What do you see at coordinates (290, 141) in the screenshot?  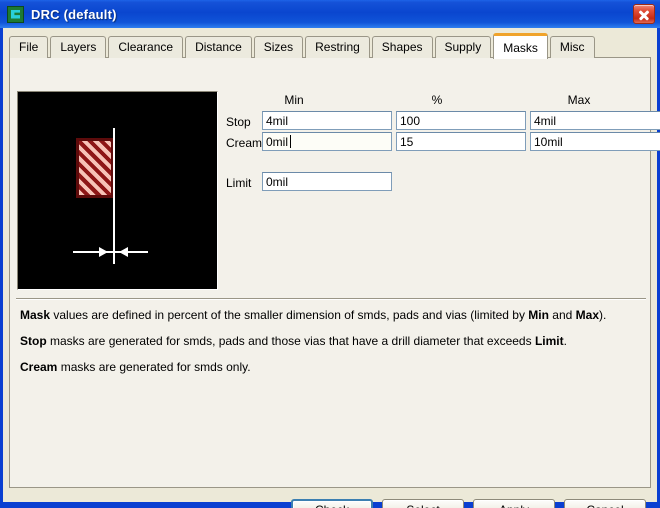 I see `text-caret` at bounding box center [290, 141].